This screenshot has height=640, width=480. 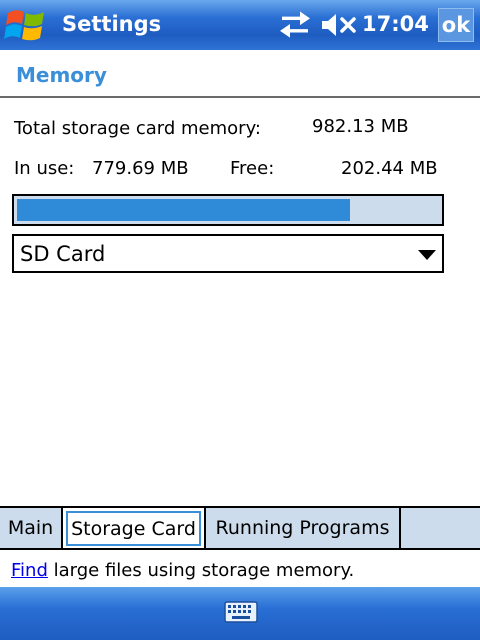 I want to click on keyboard-icon, so click(x=241, y=612).